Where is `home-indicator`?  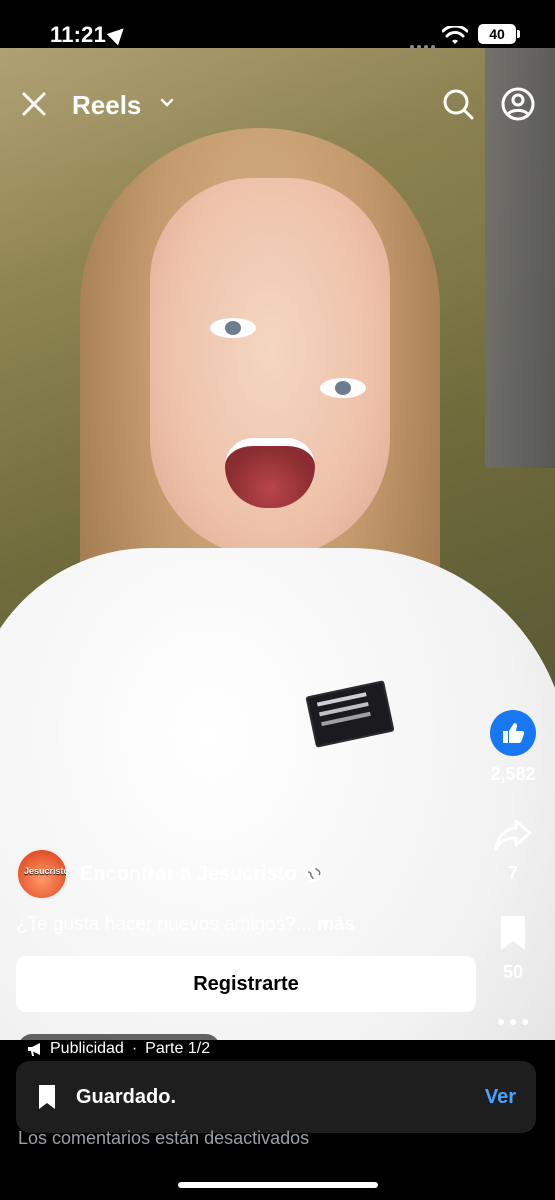
home-indicator is located at coordinates (278, 1185).